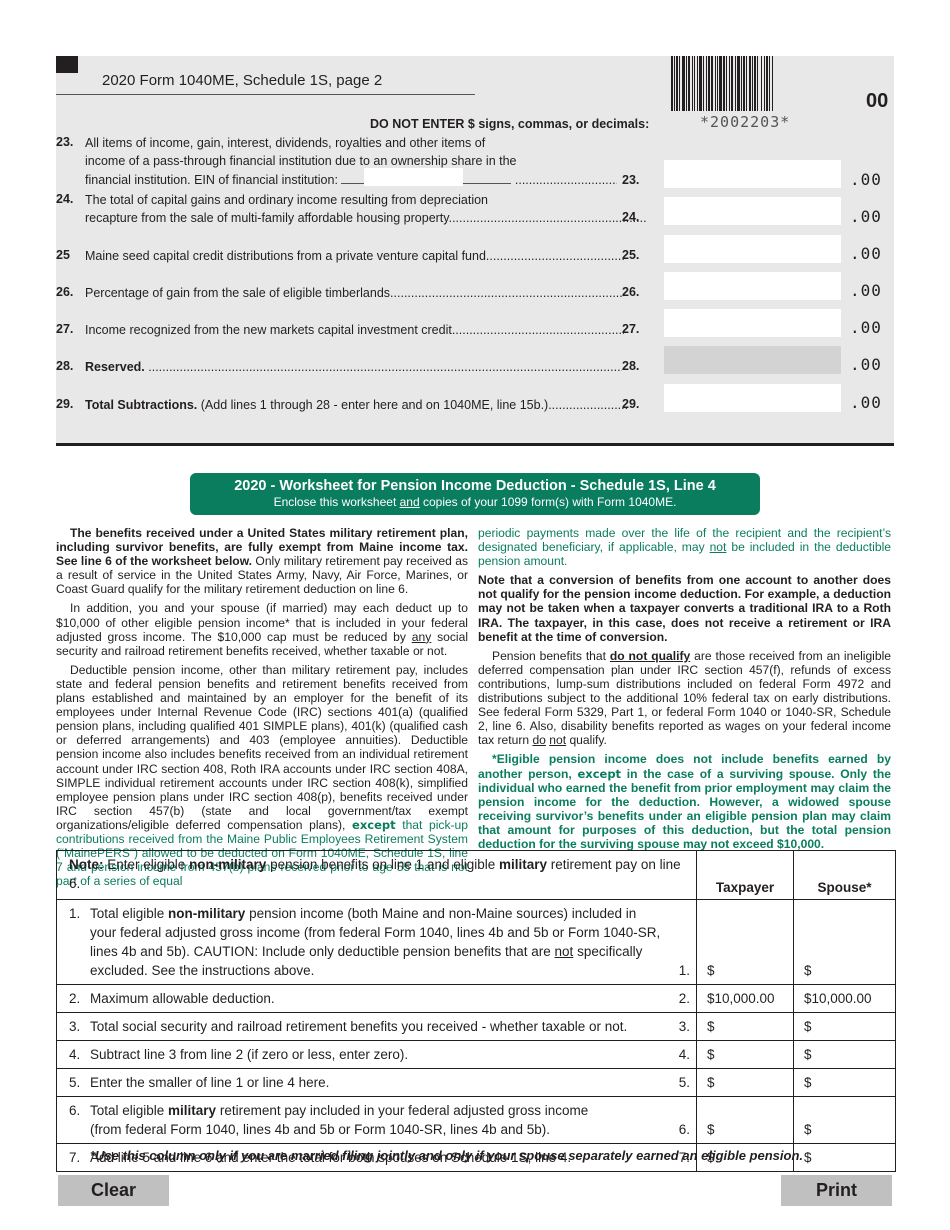 The image size is (950, 1230). Describe the element at coordinates (115, 367) in the screenshot. I see `line-28-label: Reserved.` at that location.